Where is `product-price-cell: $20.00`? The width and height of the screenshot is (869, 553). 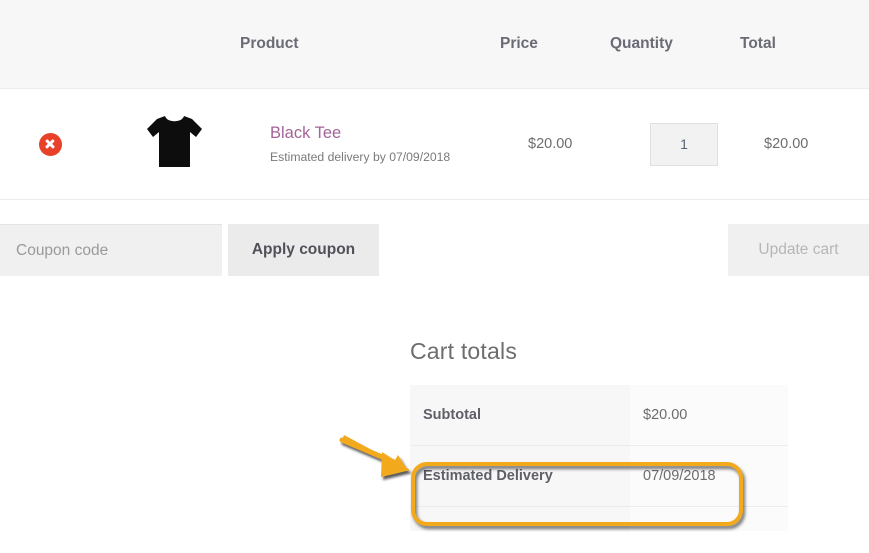 product-price-cell: $20.00 is located at coordinates (555, 144).